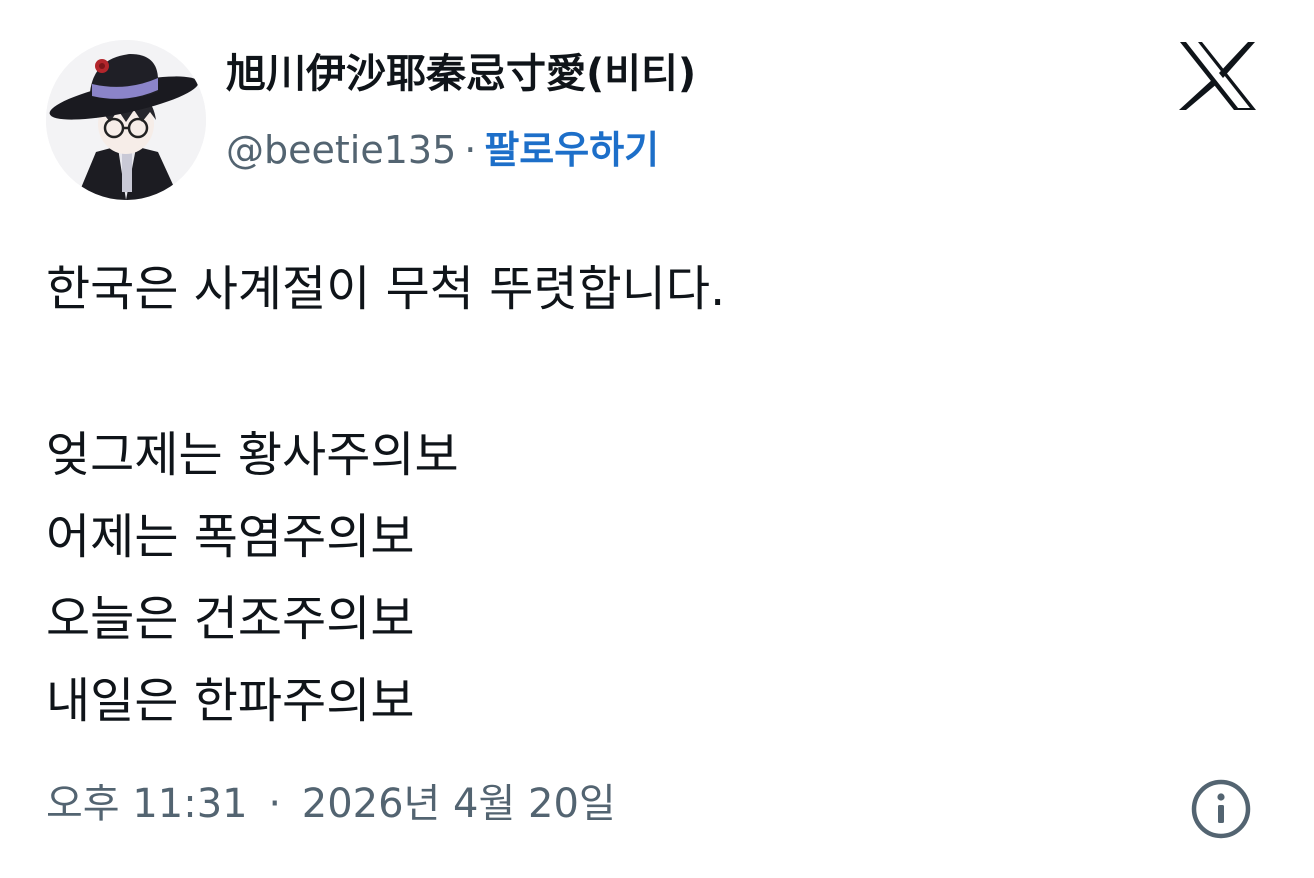 Image resolution: width=1314 pixels, height=878 pixels. Describe the element at coordinates (230, 701) in the screenshot. I see `tweet-line: 내일은 한파주의보` at that location.